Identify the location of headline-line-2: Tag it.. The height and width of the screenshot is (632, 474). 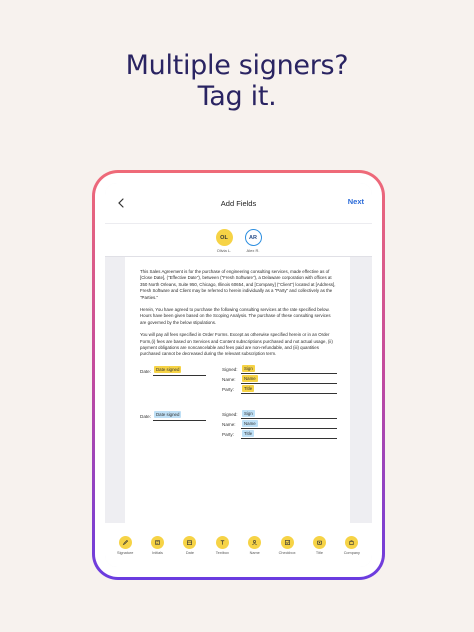
(237, 96).